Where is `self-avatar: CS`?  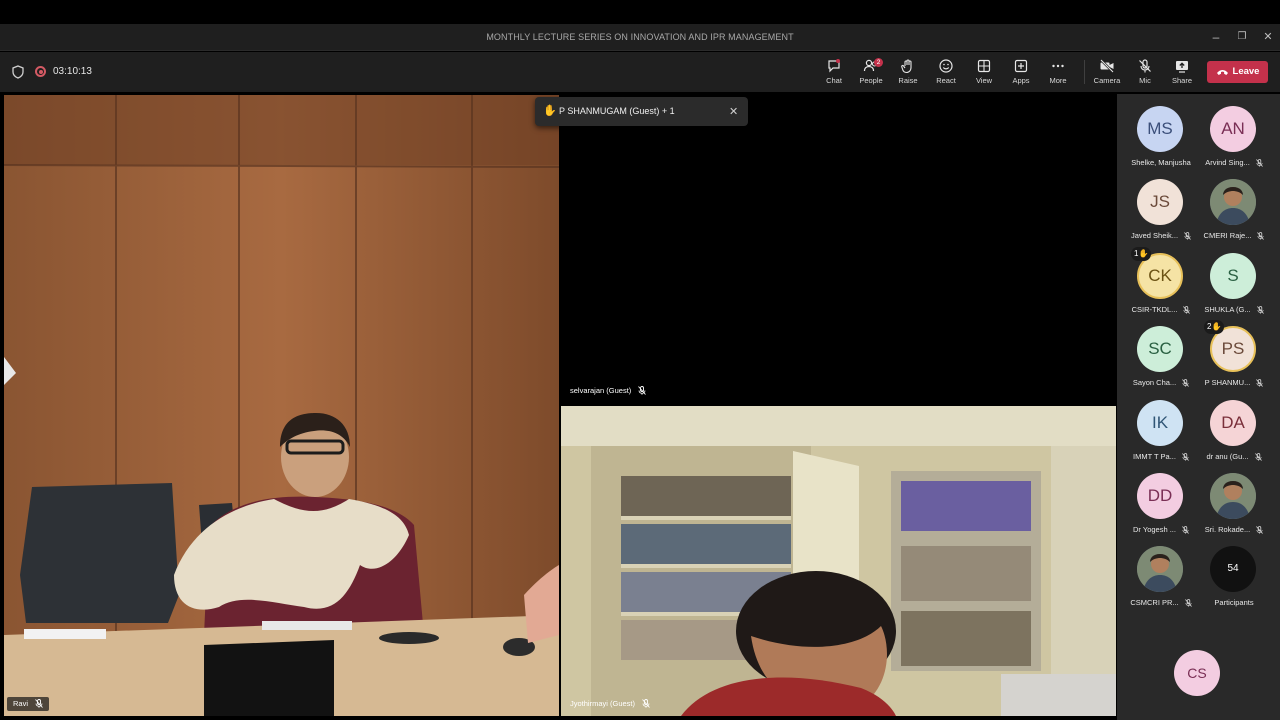 self-avatar: CS is located at coordinates (1197, 673).